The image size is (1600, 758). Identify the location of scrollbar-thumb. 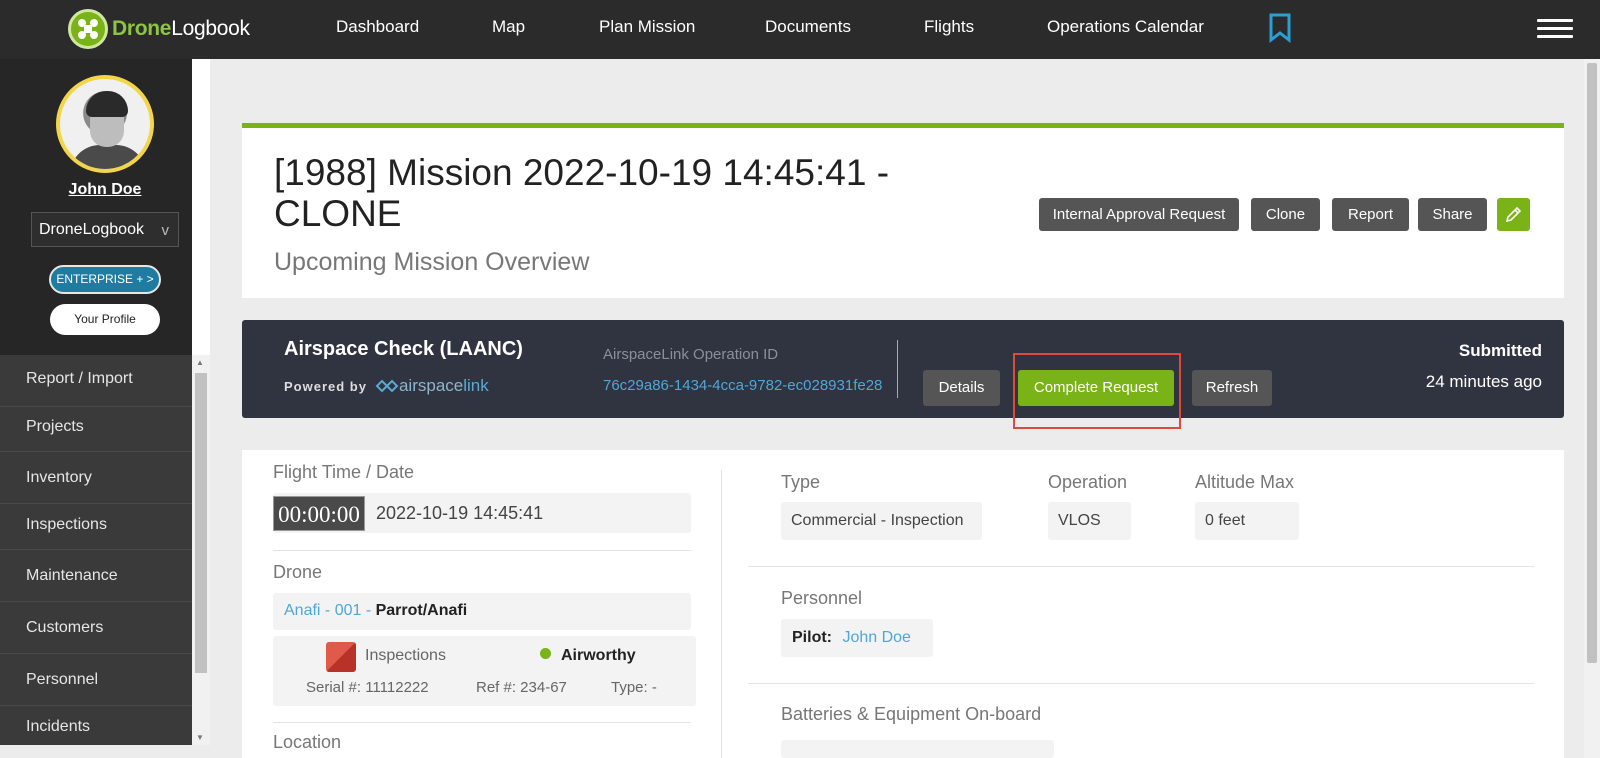
(201, 523).